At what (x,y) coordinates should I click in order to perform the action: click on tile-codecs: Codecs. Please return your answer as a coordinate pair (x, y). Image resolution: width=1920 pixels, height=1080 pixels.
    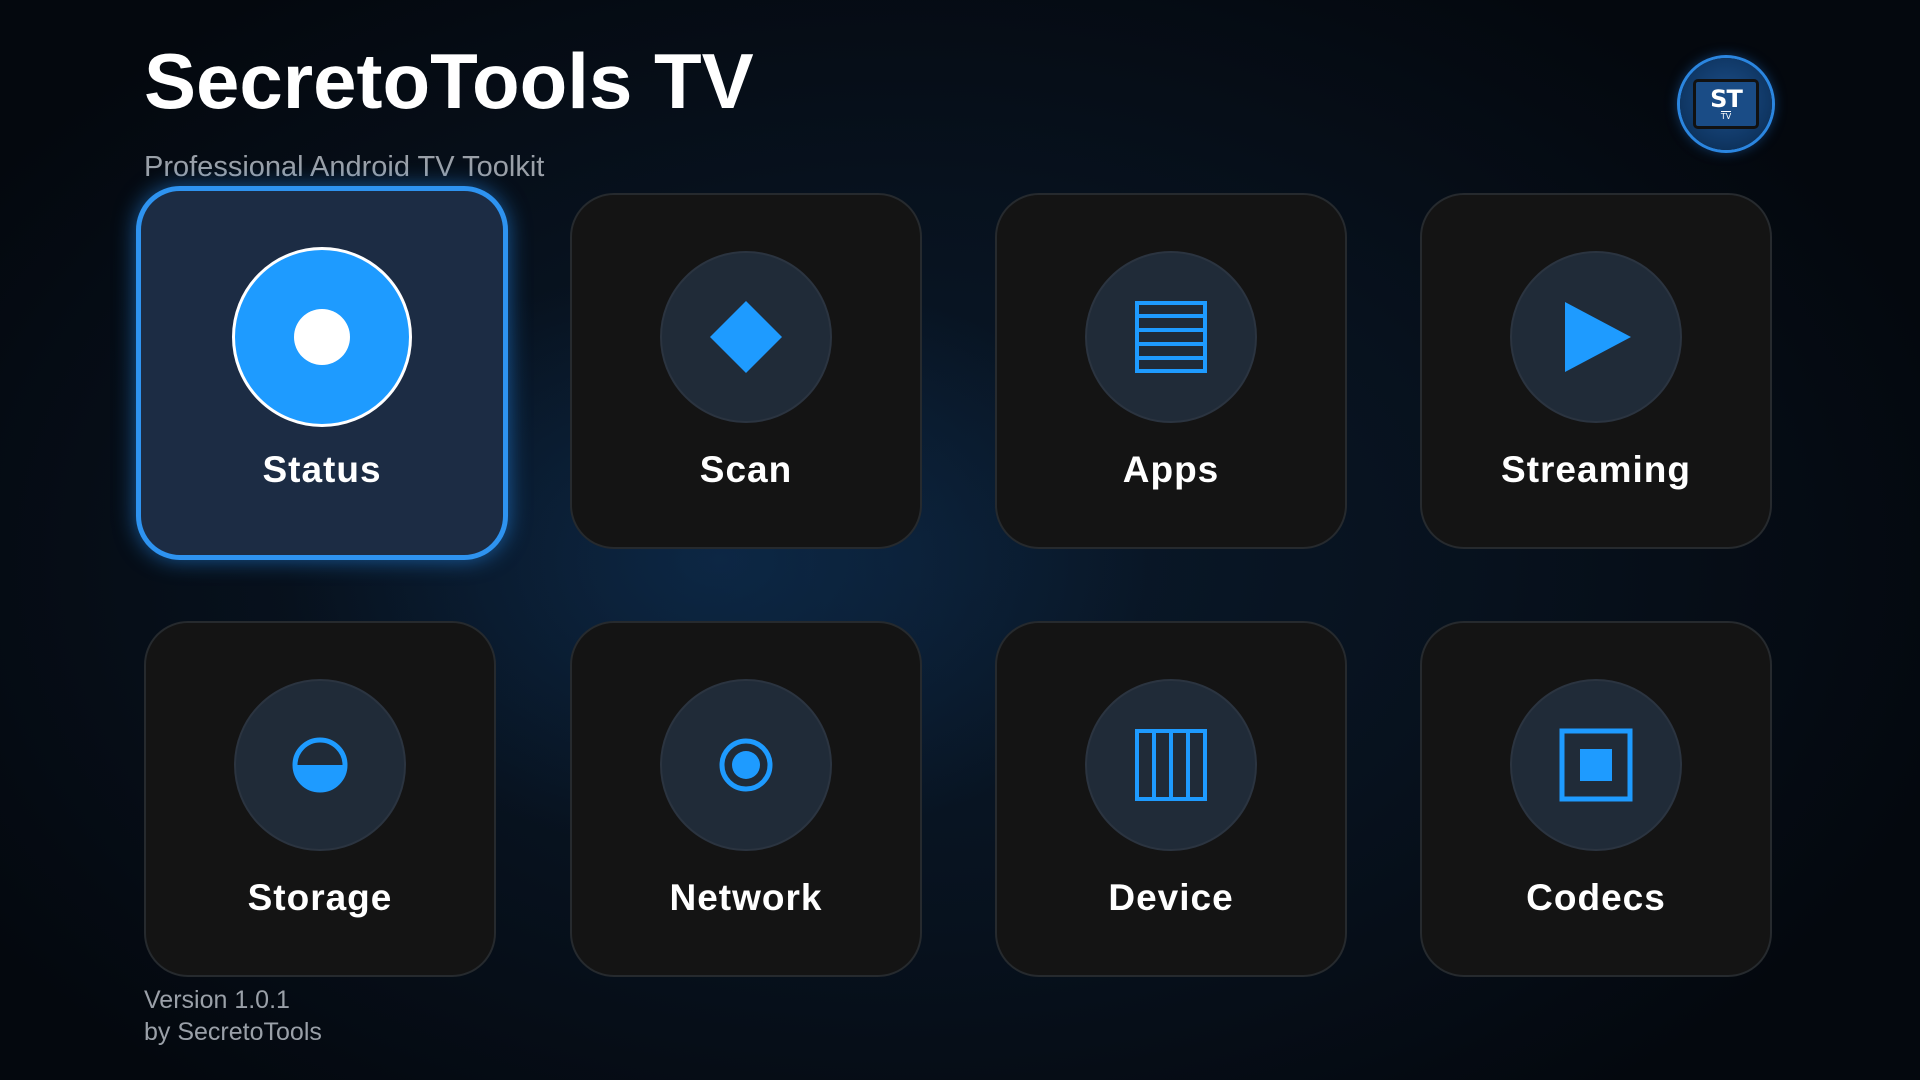
    Looking at the image, I should click on (1596, 799).